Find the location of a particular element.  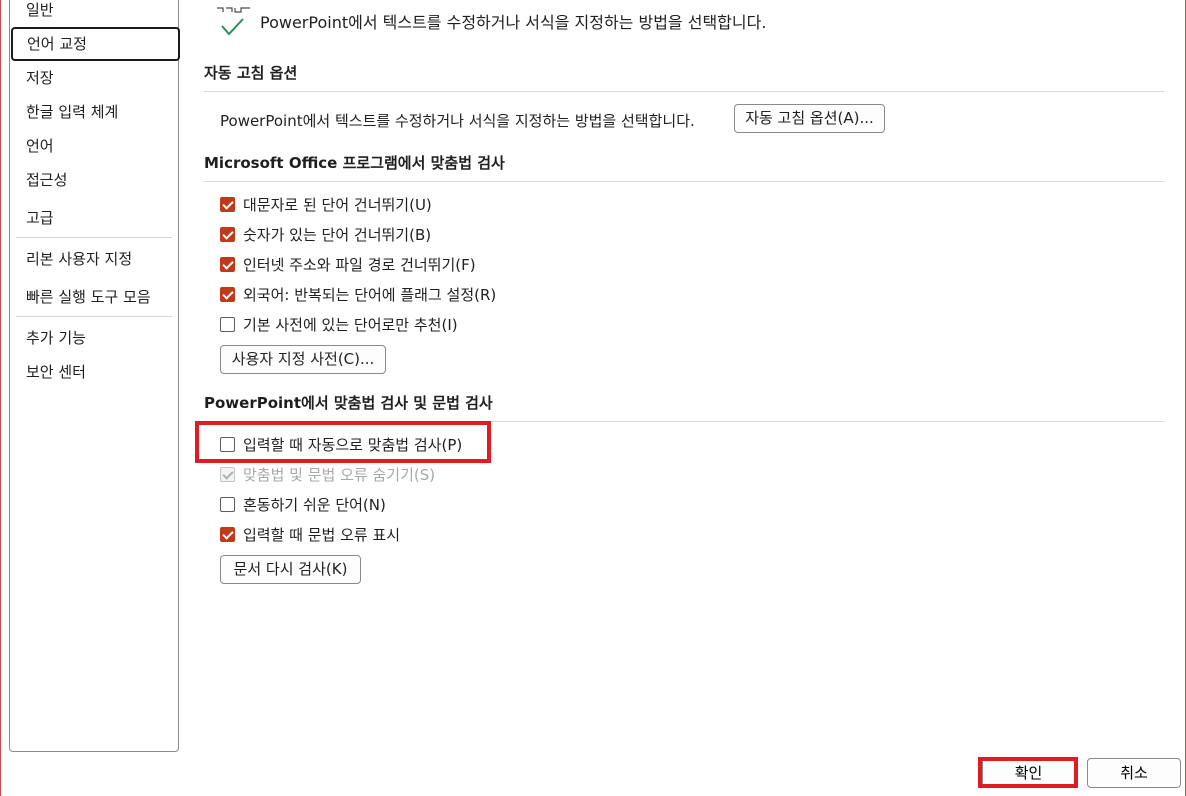

sidebar-item-trust-center: 보안 센터 is located at coordinates (94, 372).